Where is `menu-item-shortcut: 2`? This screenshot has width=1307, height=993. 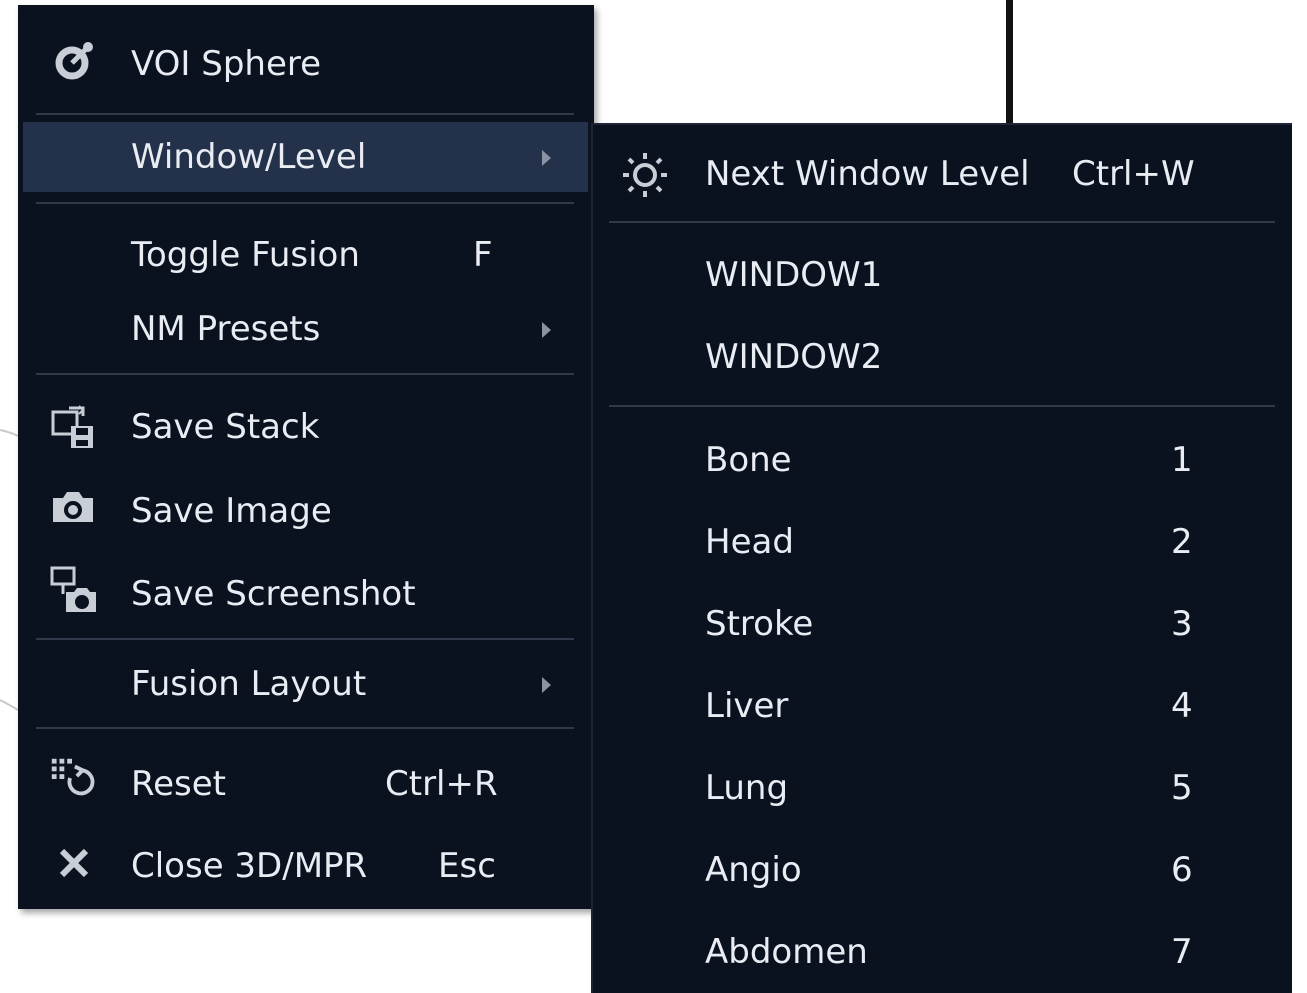
menu-item-shortcut: 2 is located at coordinates (1182, 542).